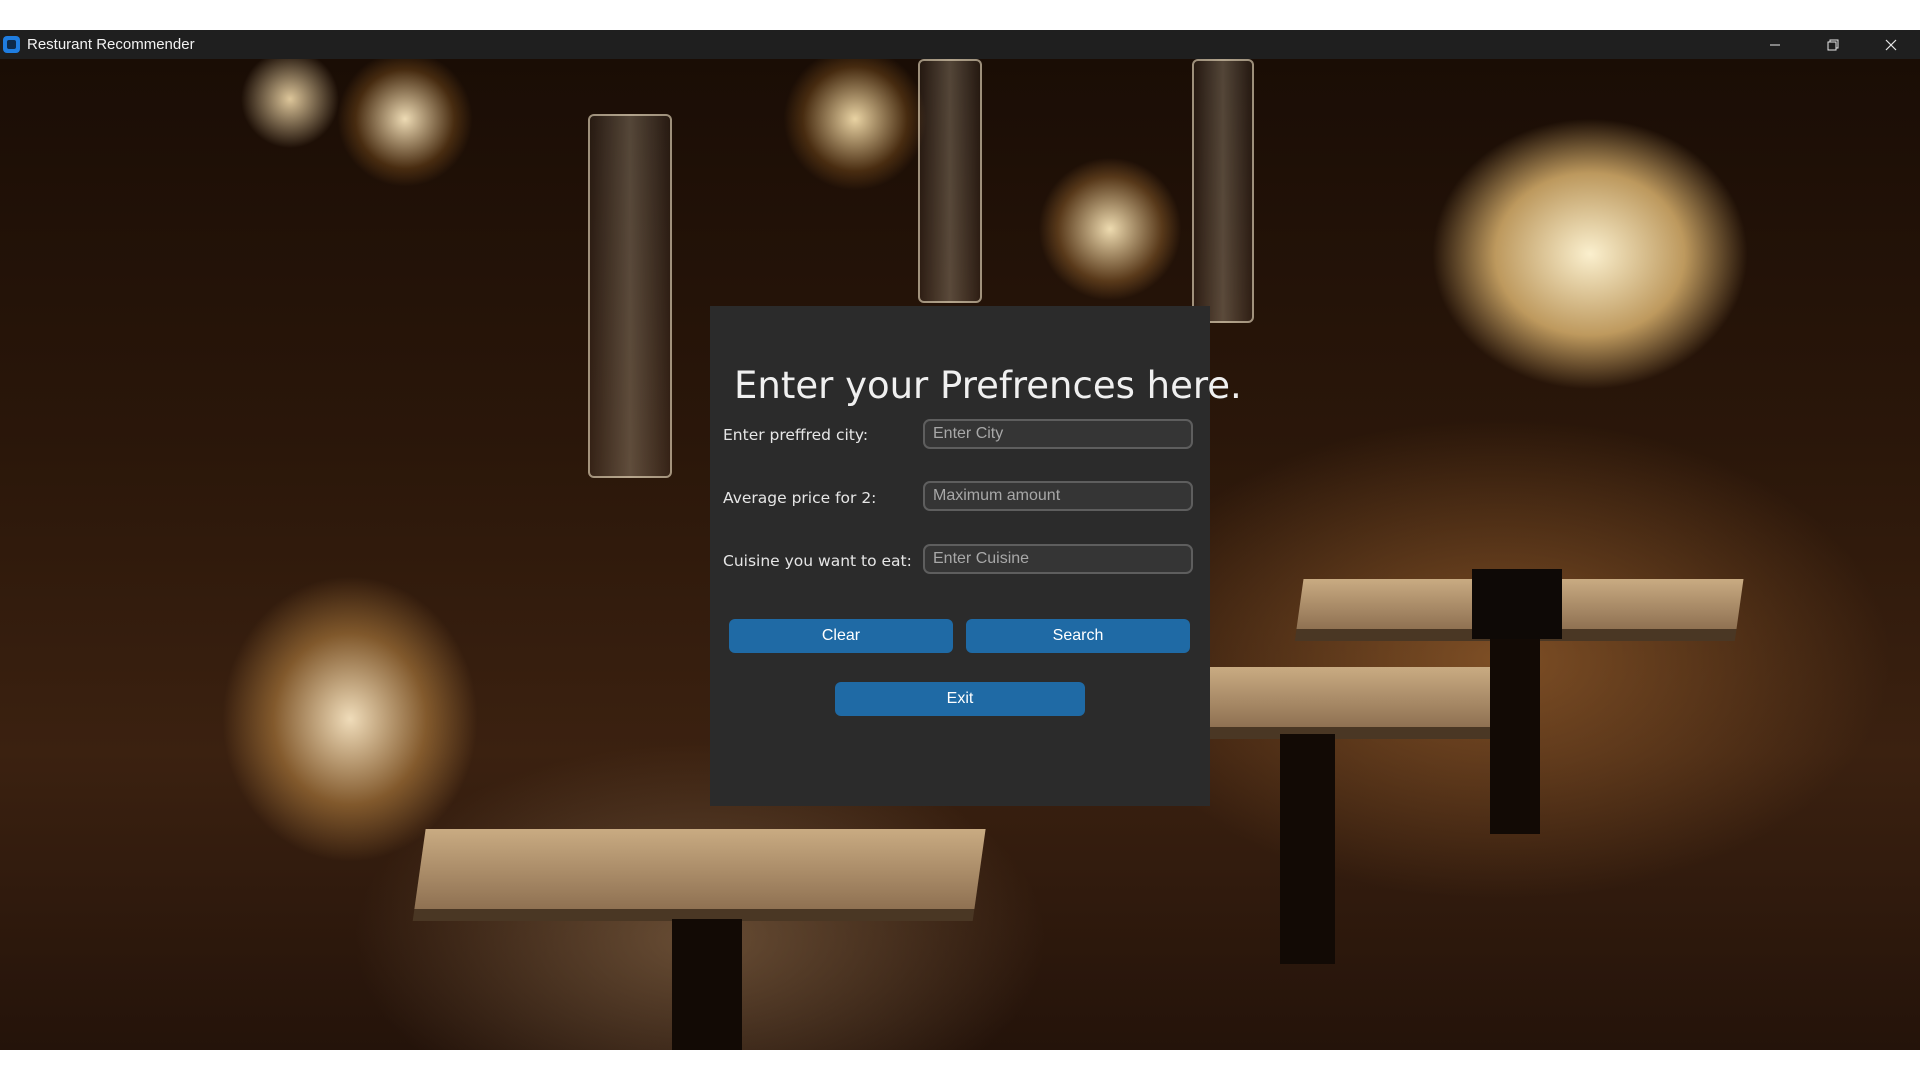  I want to click on clear-button: Clear, so click(841, 636).